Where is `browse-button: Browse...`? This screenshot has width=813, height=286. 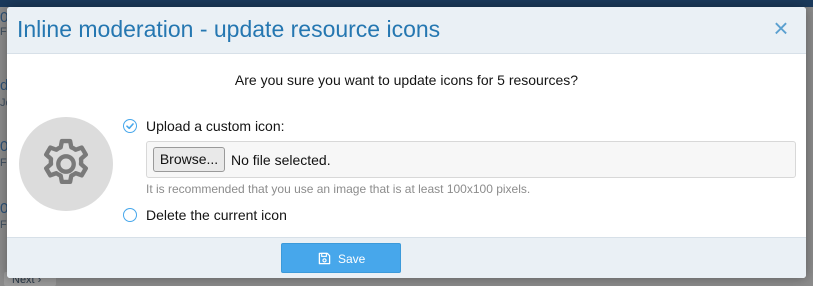
browse-button: Browse... is located at coordinates (189, 159).